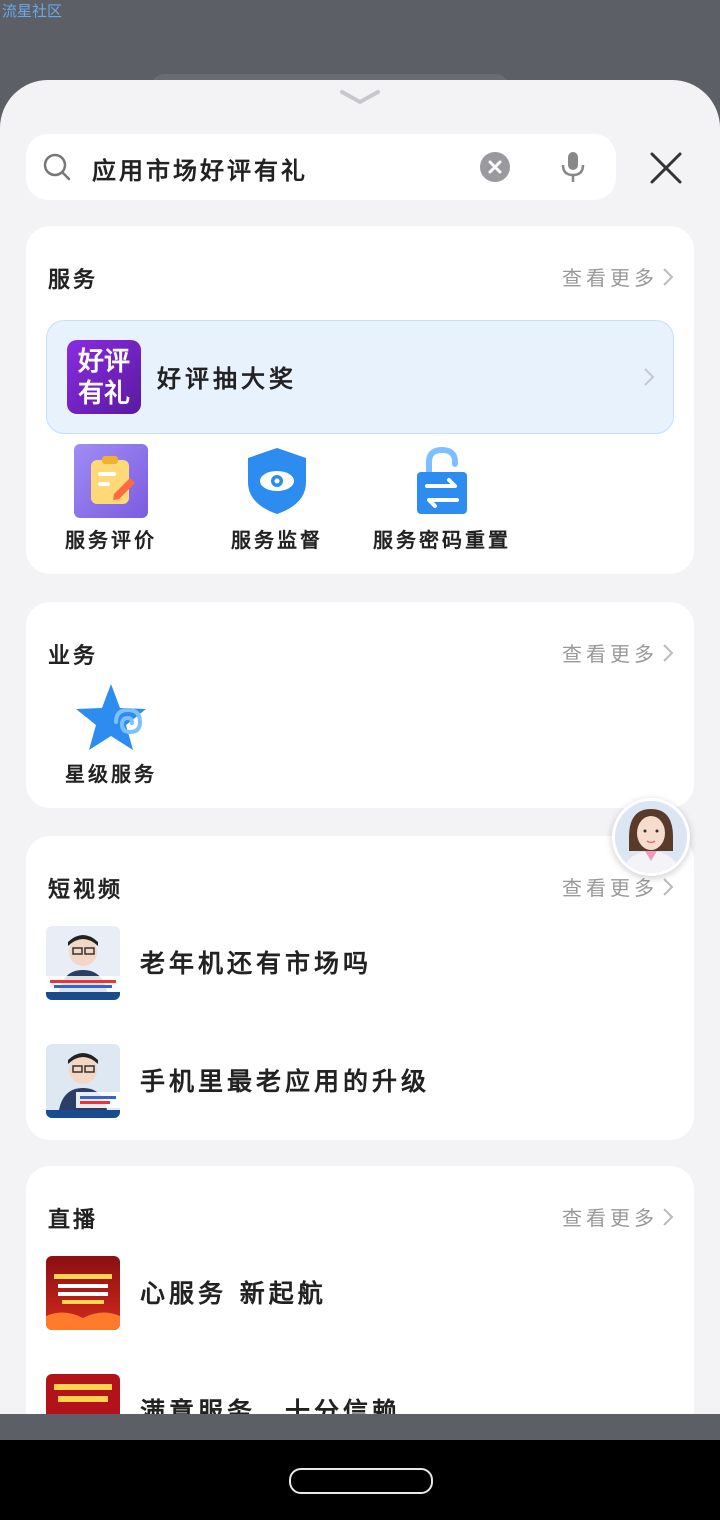 The width and height of the screenshot is (720, 1520). Describe the element at coordinates (277, 540) in the screenshot. I see `service-supervision-label: 服务监督` at that location.